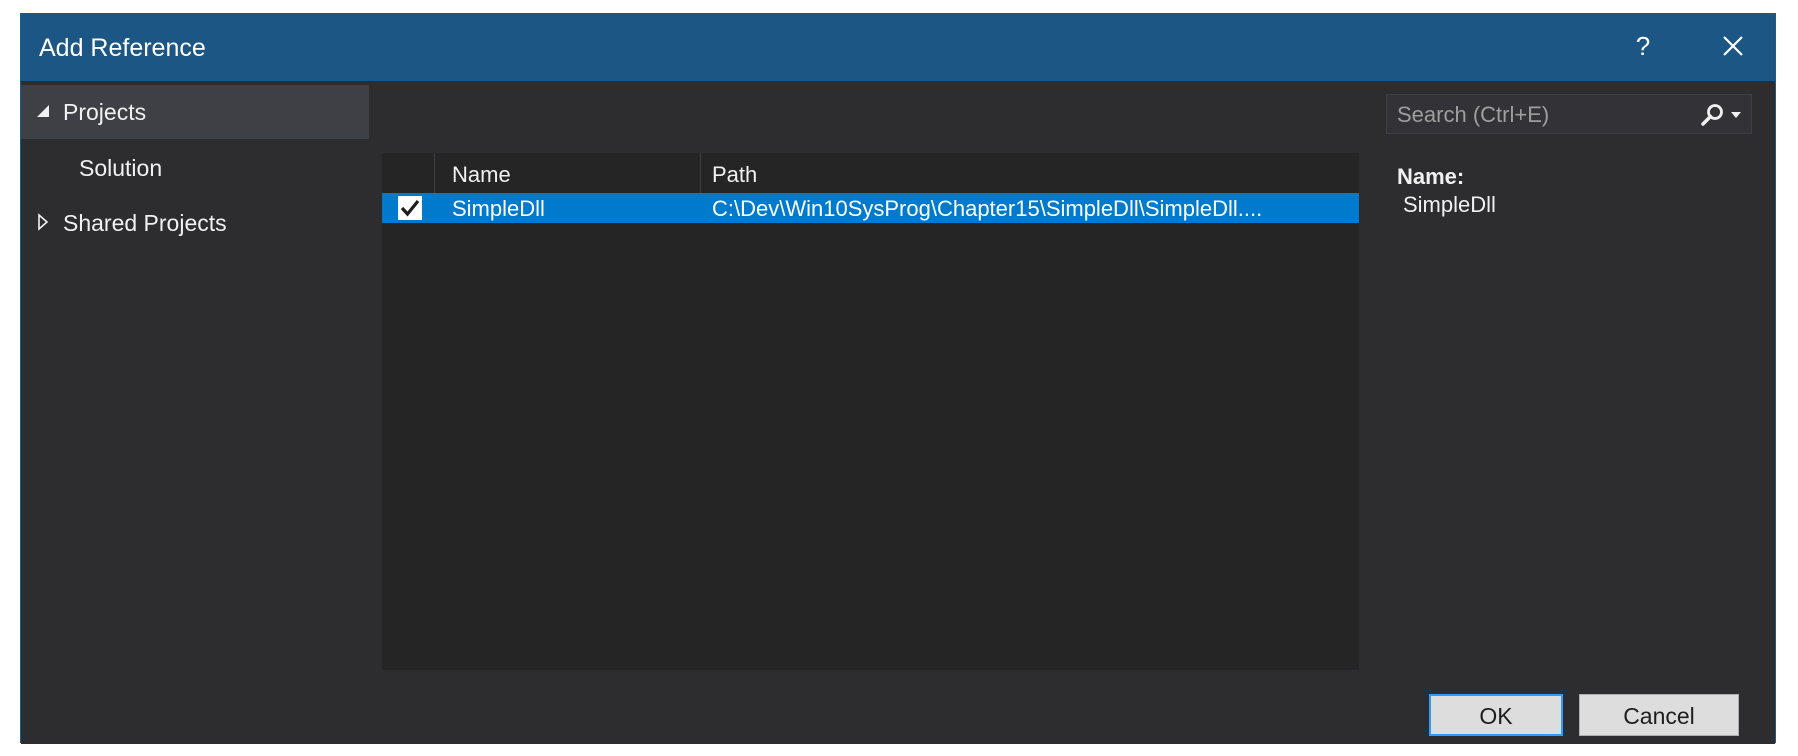 Image resolution: width=1798 pixels, height=756 pixels. I want to click on footer: OK Cancel, so click(898, 711).